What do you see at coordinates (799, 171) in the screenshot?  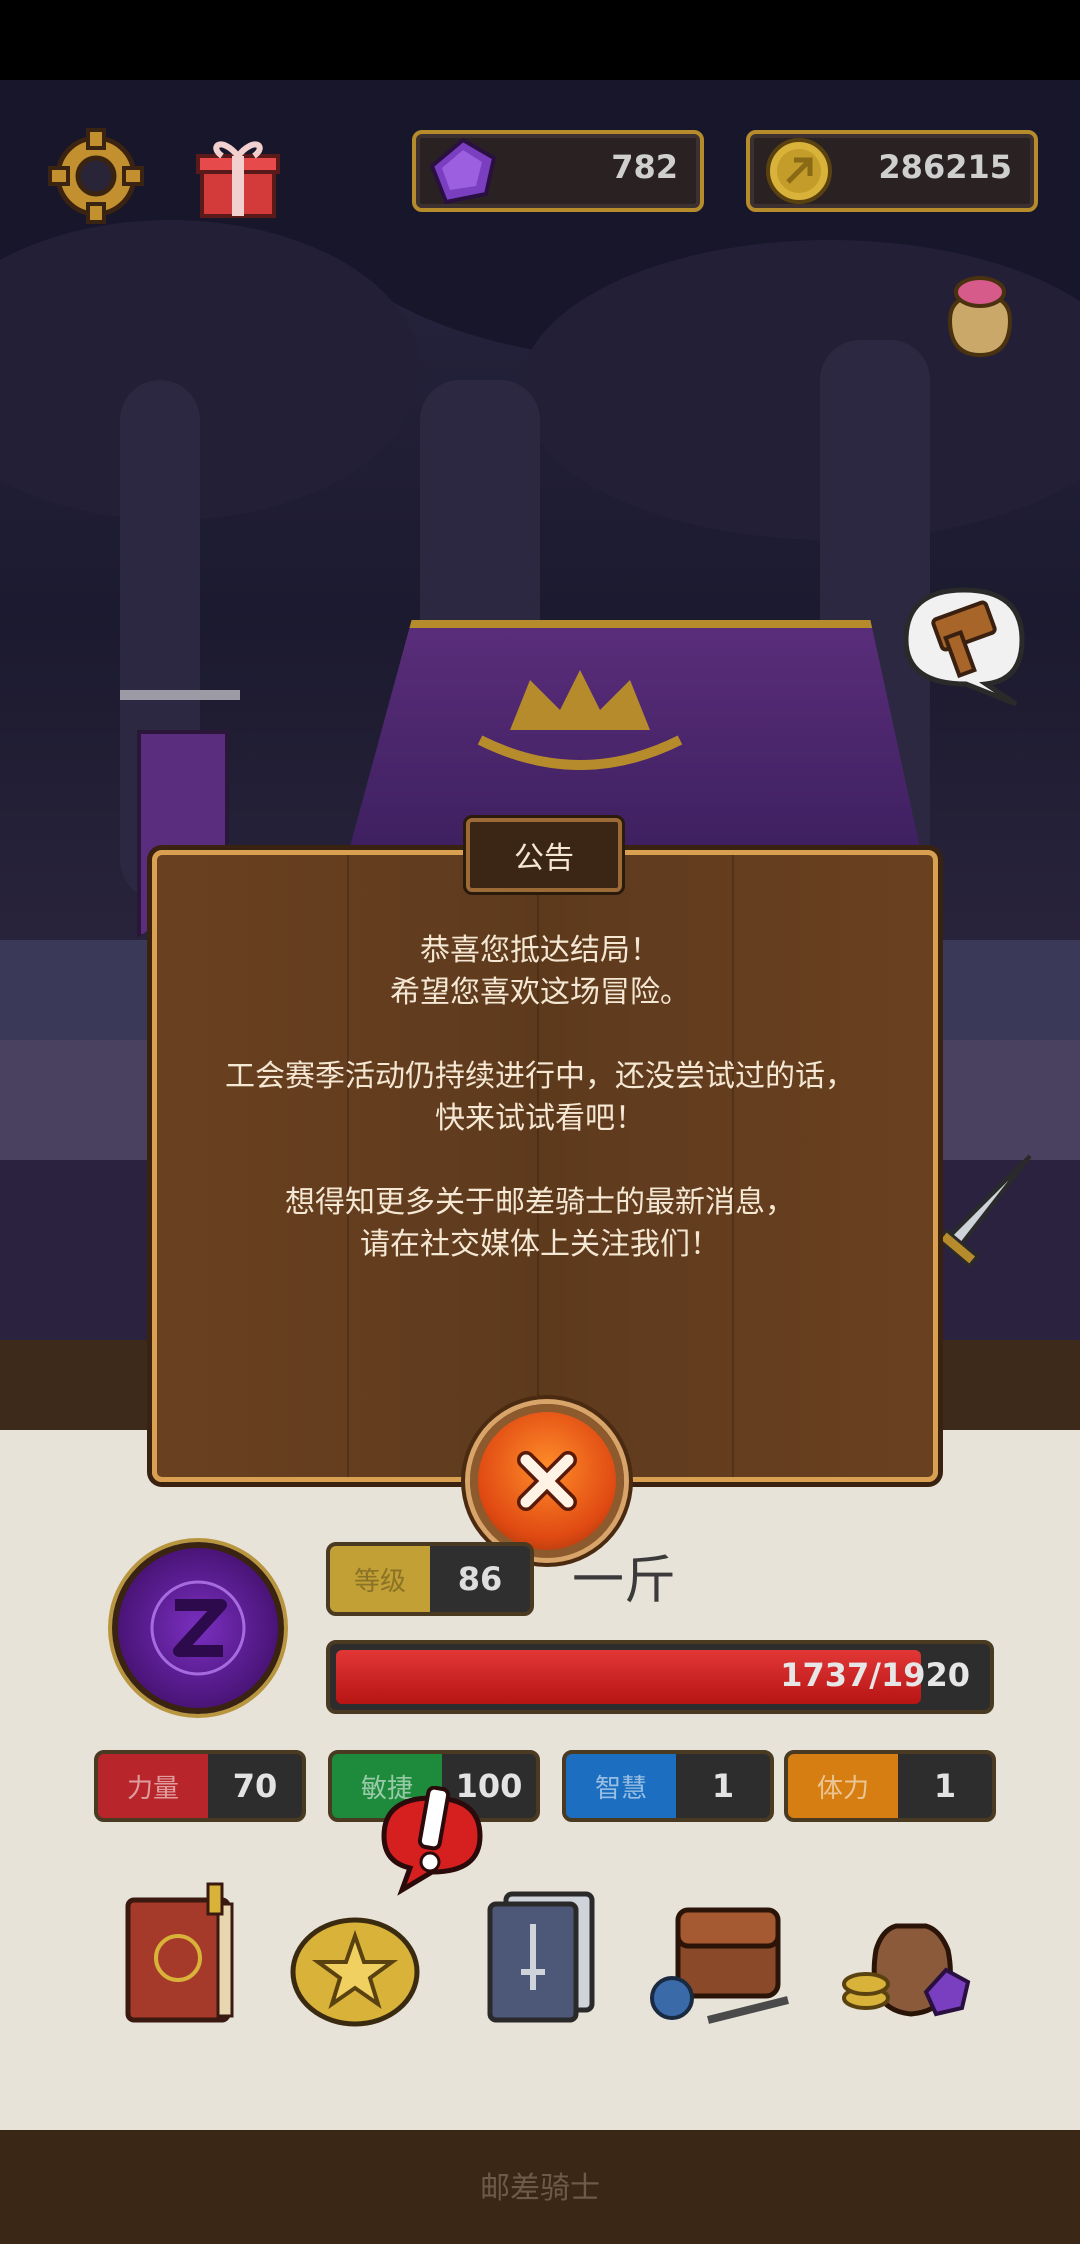 I see `gold-coin-icon` at bounding box center [799, 171].